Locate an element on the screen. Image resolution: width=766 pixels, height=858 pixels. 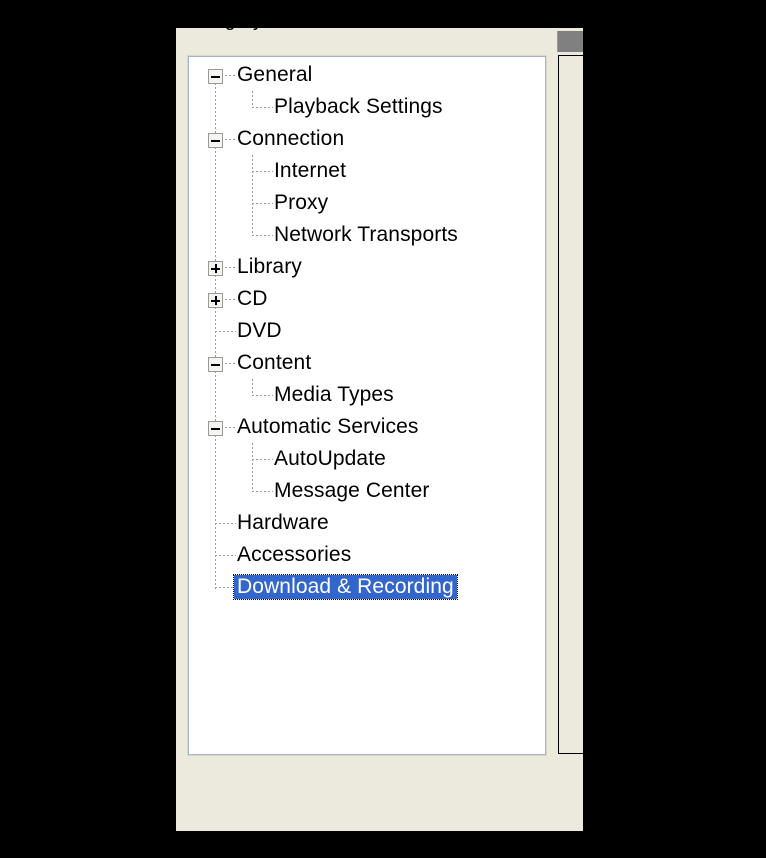
tree-item-label: Network Transports is located at coordinates (366, 234).